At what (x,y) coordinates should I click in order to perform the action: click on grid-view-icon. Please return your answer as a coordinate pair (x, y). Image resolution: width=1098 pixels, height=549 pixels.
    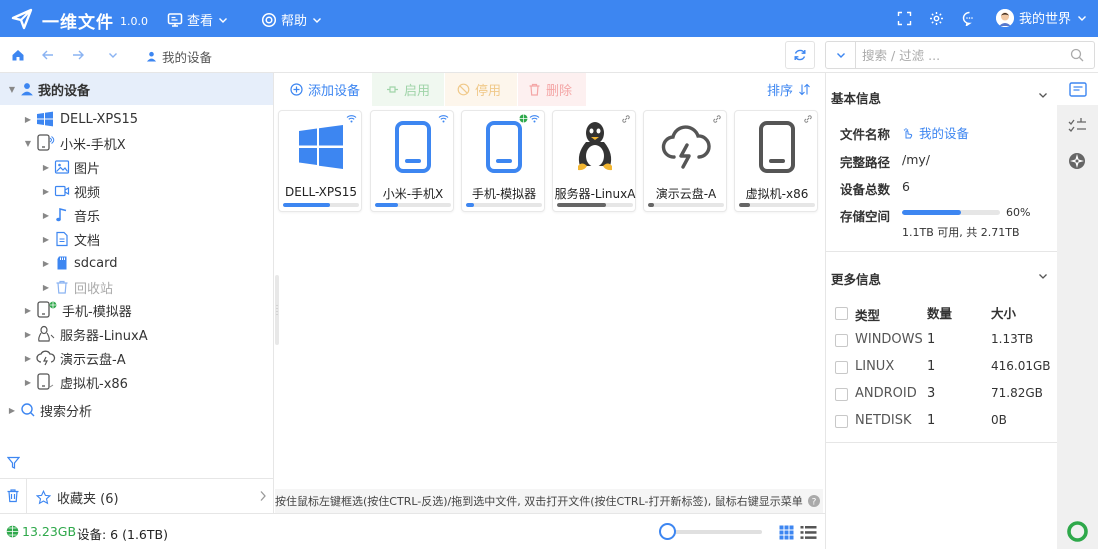
    Looking at the image, I should click on (786, 532).